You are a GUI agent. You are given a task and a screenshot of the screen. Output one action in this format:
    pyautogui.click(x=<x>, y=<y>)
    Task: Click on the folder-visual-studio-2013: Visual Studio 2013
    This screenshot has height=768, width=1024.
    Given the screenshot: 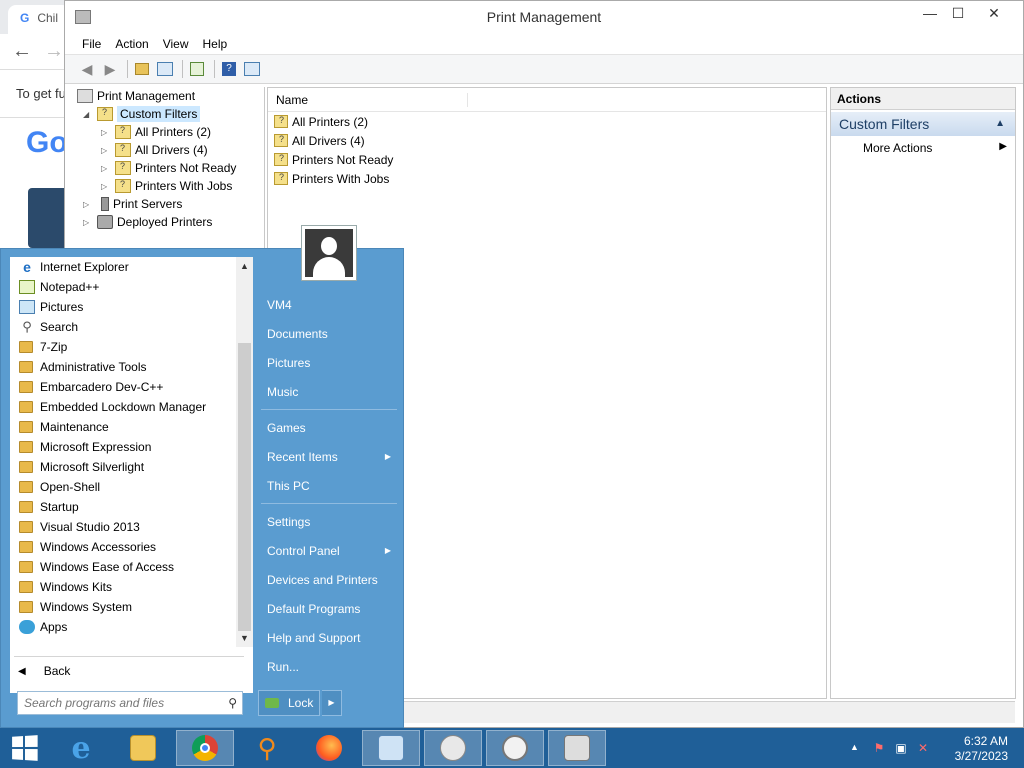 What is the action you would take?
    pyautogui.click(x=123, y=527)
    